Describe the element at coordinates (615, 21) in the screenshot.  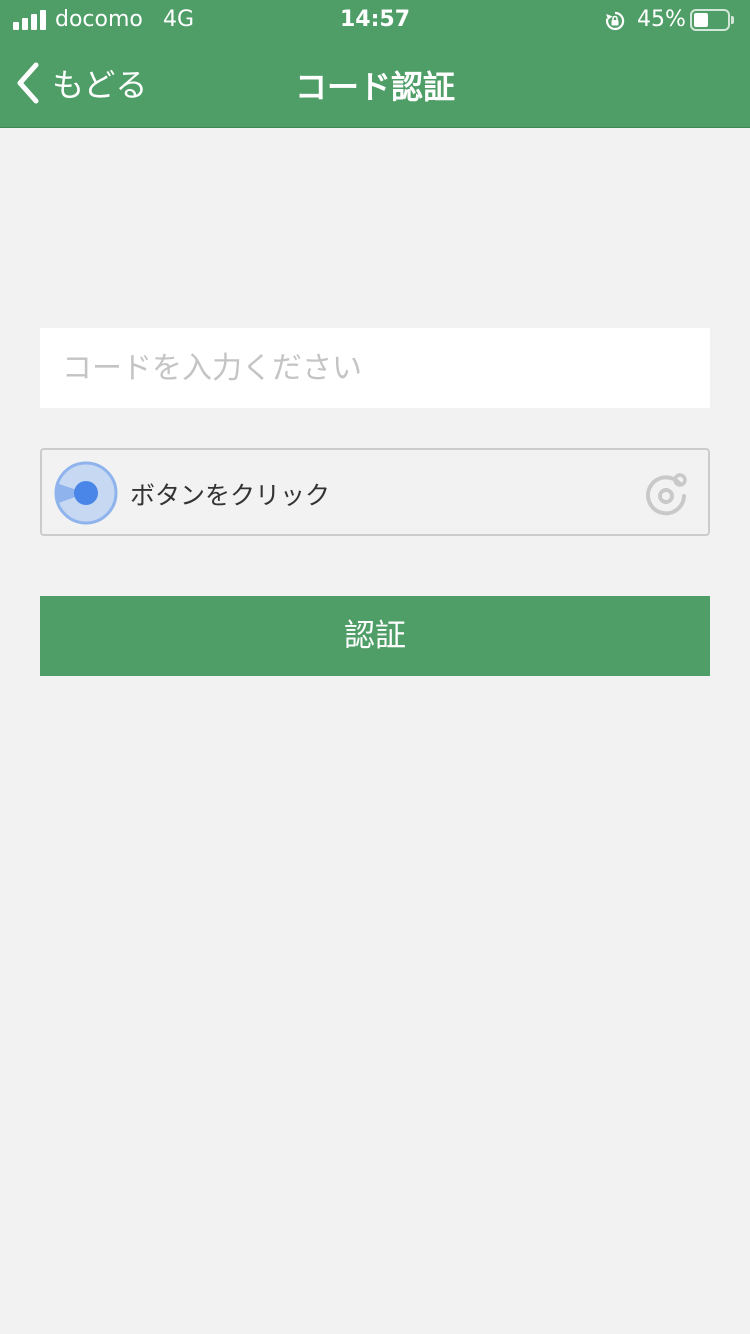
I see `rotation-lock-icon` at that location.